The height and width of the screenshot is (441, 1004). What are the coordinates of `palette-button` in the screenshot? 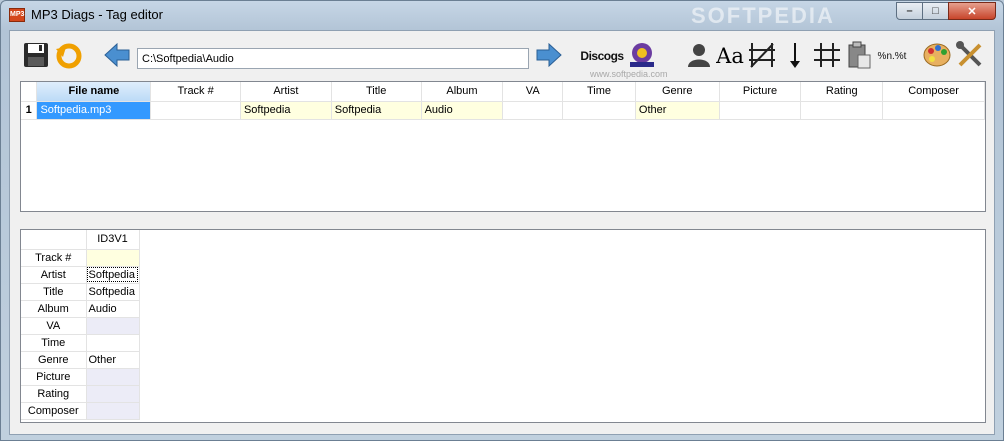 It's located at (937, 56).